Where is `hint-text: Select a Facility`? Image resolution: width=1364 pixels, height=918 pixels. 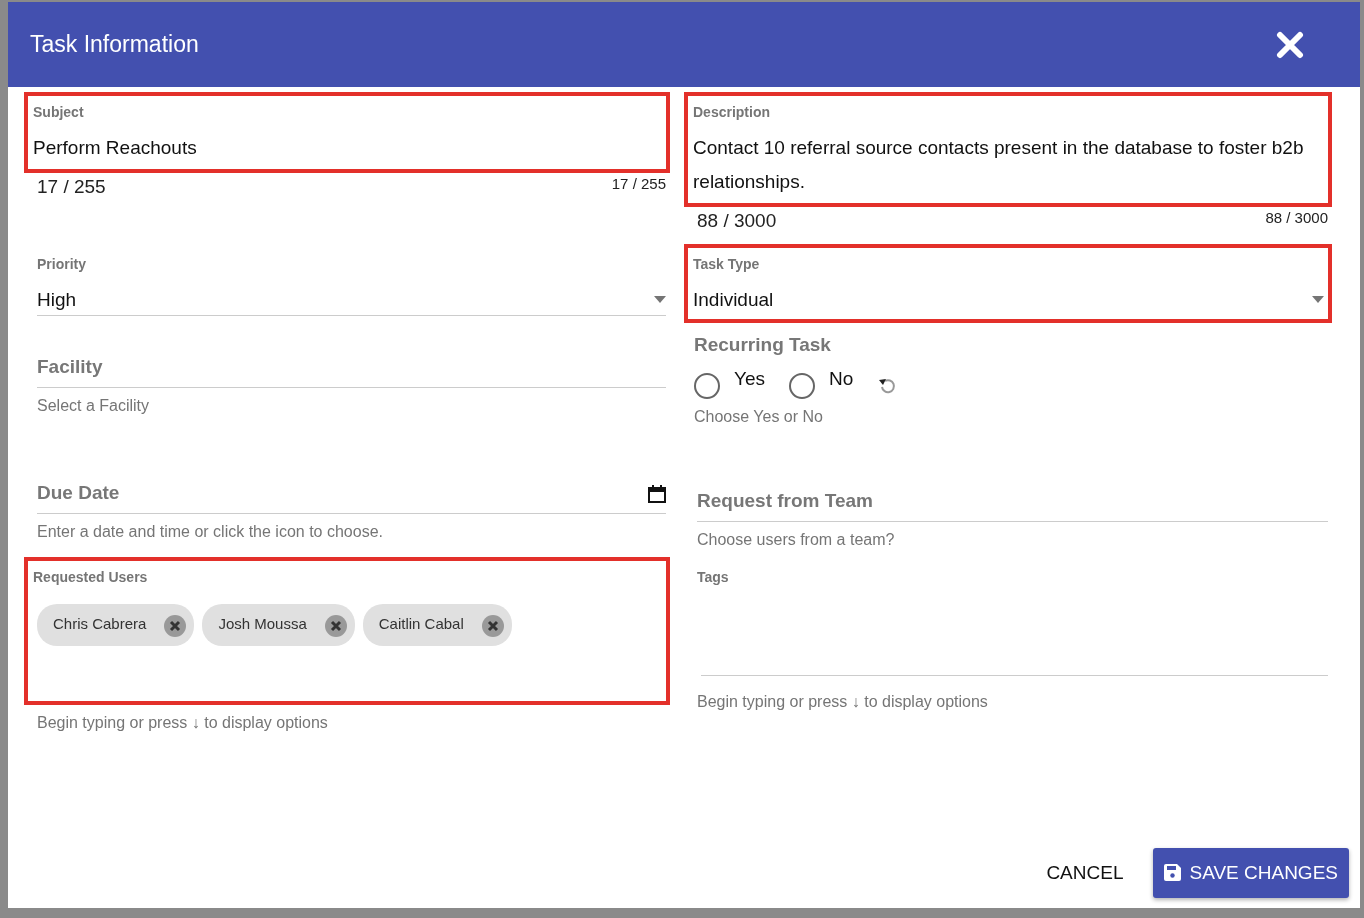 hint-text: Select a Facility is located at coordinates (94, 406).